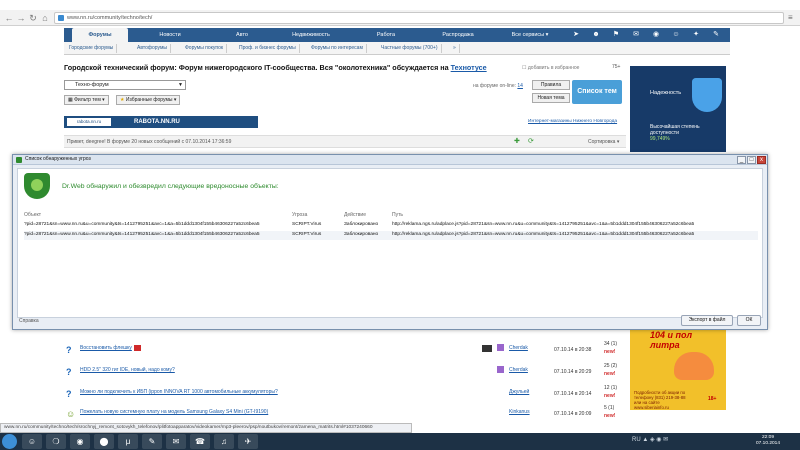 The width and height of the screenshot is (800, 450). Describe the element at coordinates (650, 439) in the screenshot. I see `system-tray: RU ▲ ◈ ◉ ✉` at that location.